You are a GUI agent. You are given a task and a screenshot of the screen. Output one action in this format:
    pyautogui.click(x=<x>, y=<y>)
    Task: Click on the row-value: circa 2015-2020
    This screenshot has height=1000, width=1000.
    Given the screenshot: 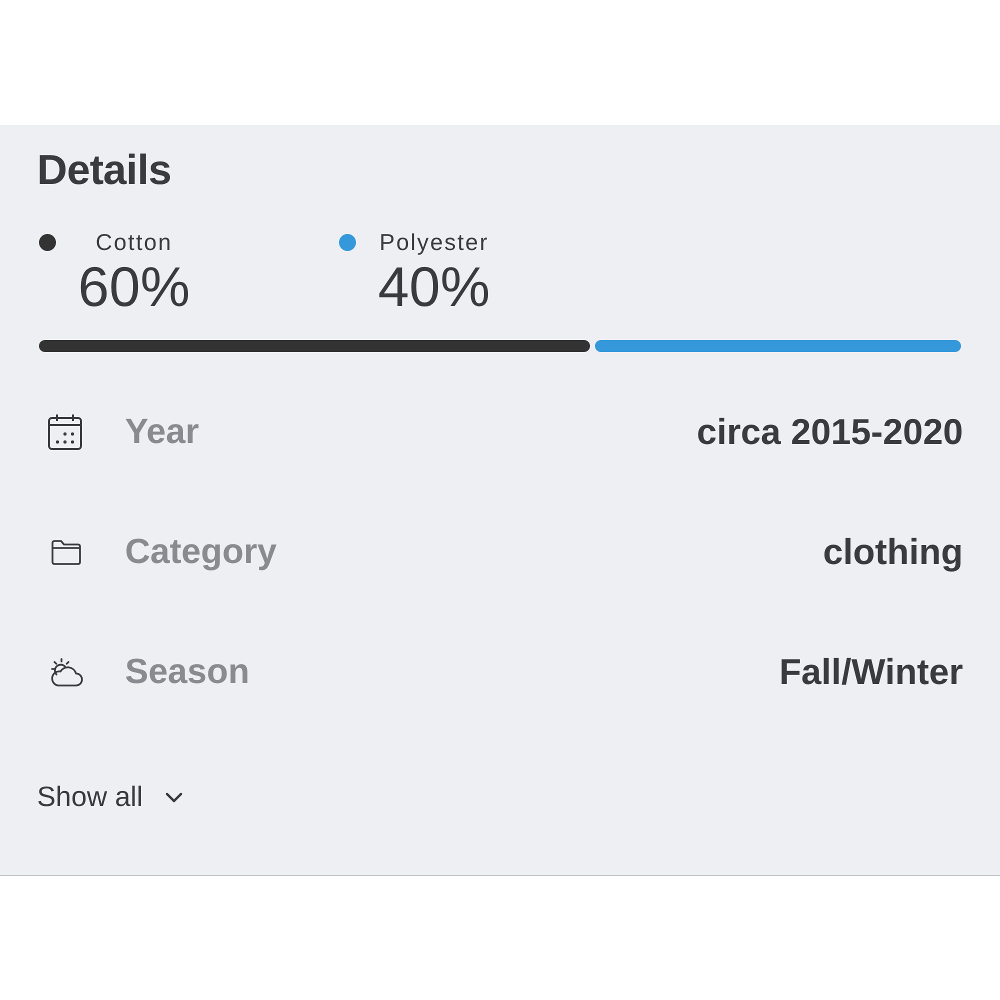 What is the action you would take?
    pyautogui.click(x=829, y=432)
    